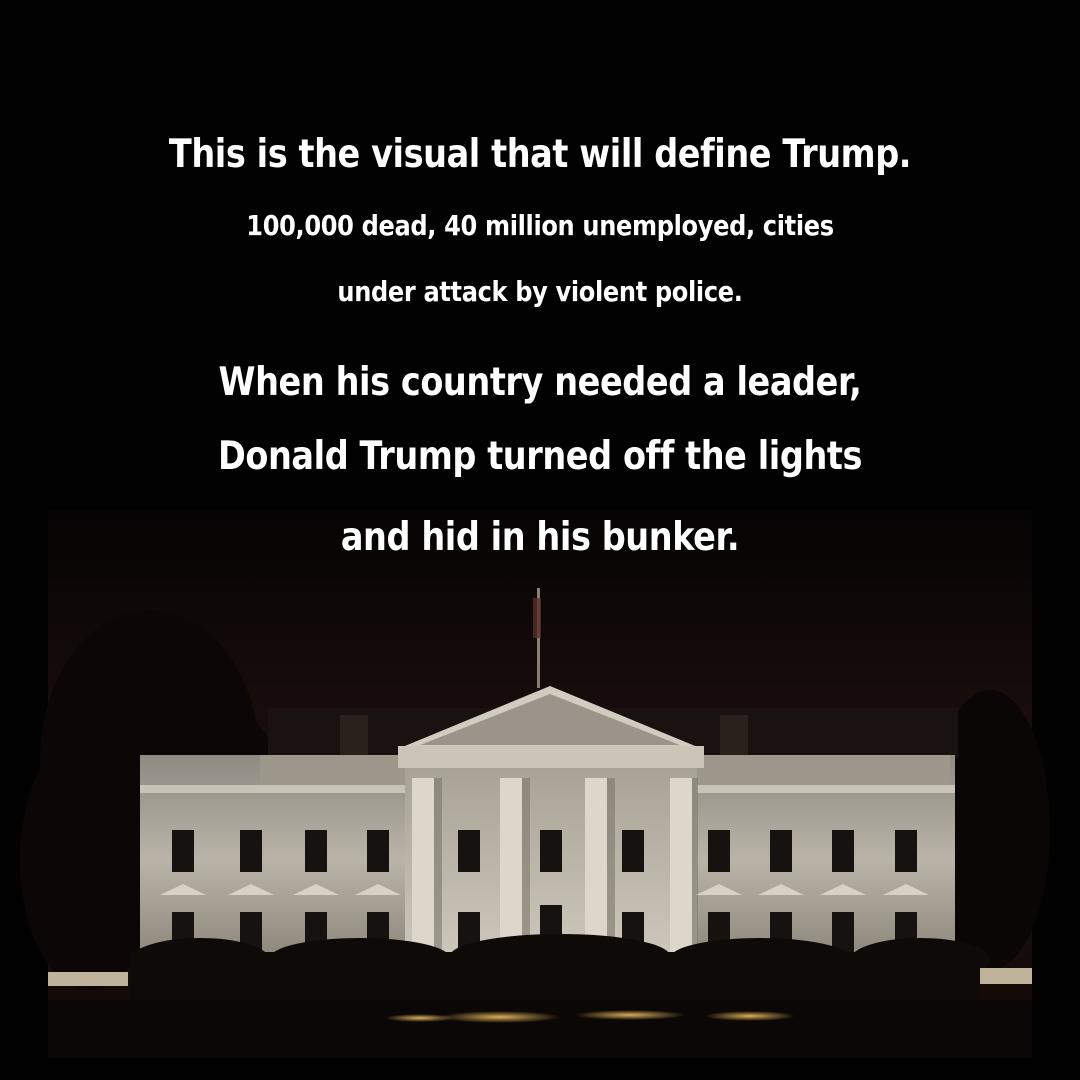 The height and width of the screenshot is (1080, 1080). Describe the element at coordinates (540, 291) in the screenshot. I see `subline-2: under attack by violent police.` at that location.